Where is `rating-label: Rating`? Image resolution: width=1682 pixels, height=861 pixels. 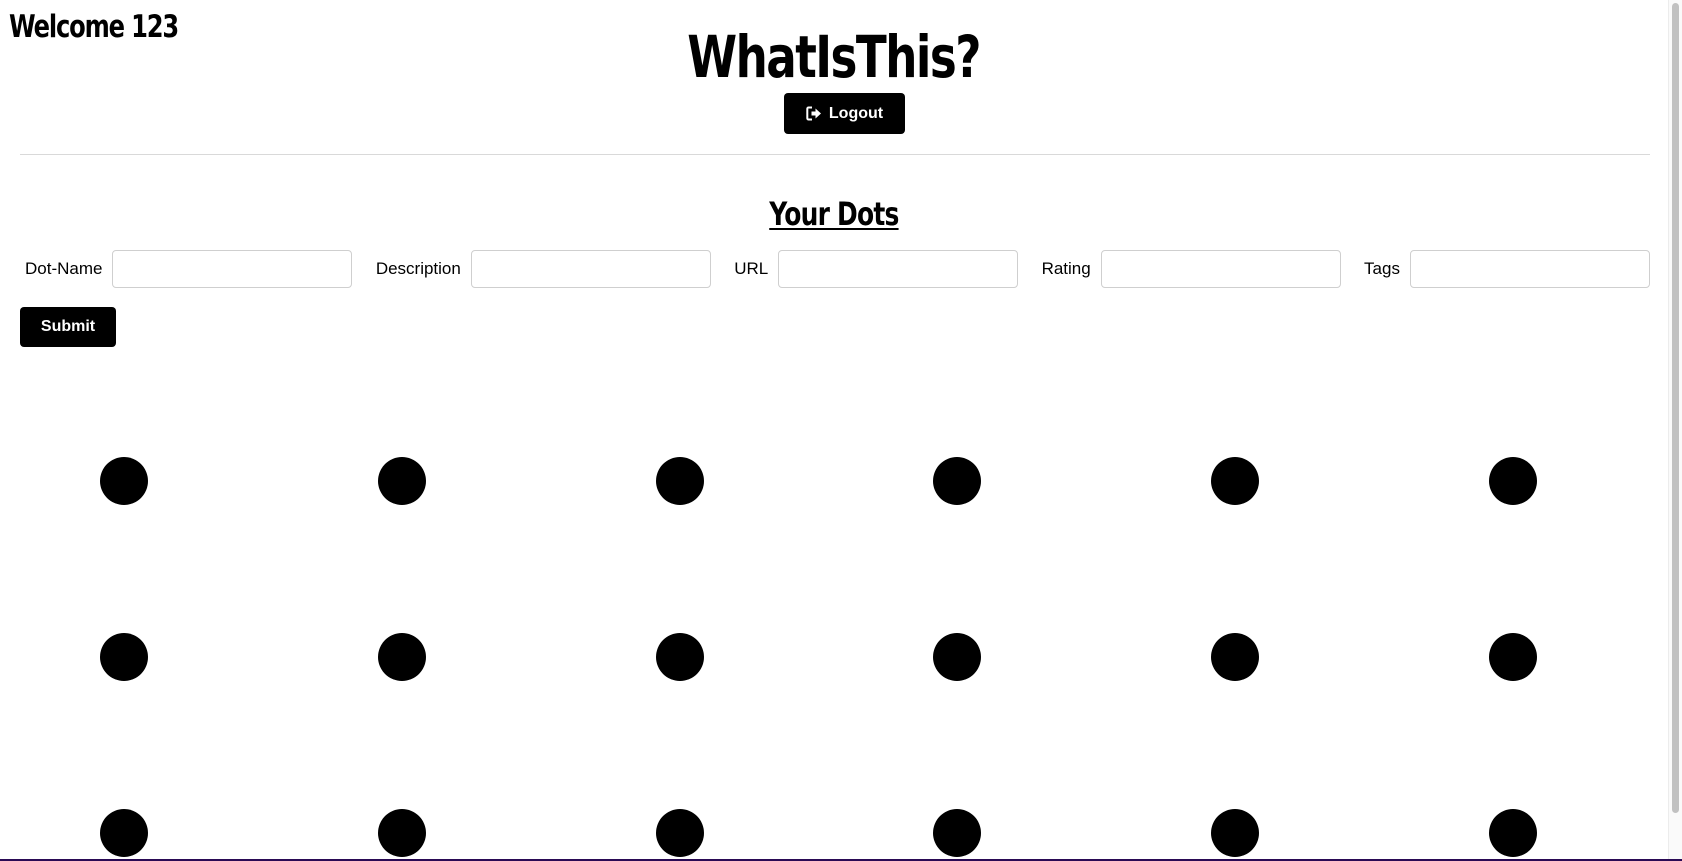 rating-label: Rating is located at coordinates (1066, 268).